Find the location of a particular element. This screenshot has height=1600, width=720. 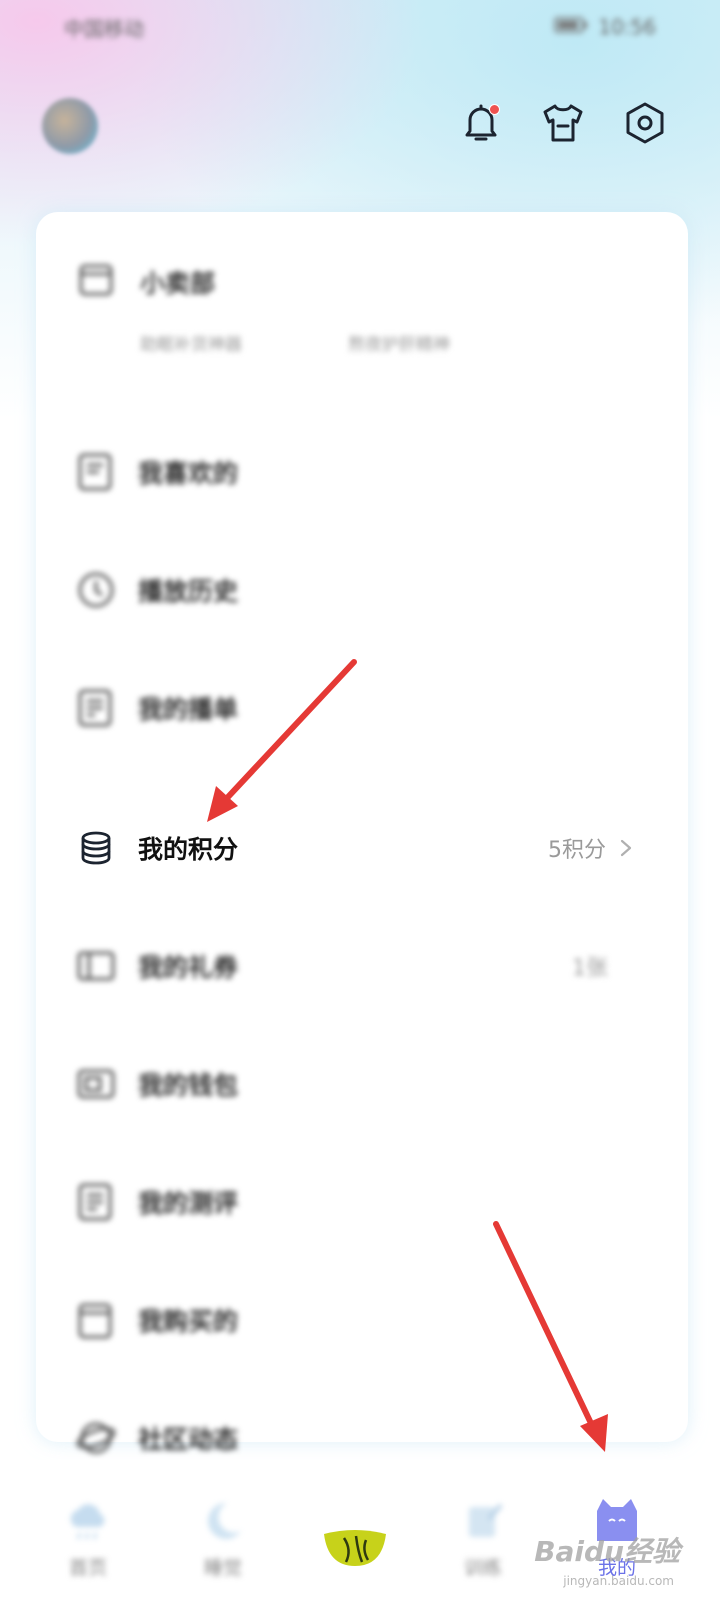

menu-item-label: 我的钱包 is located at coordinates (188, 1085).